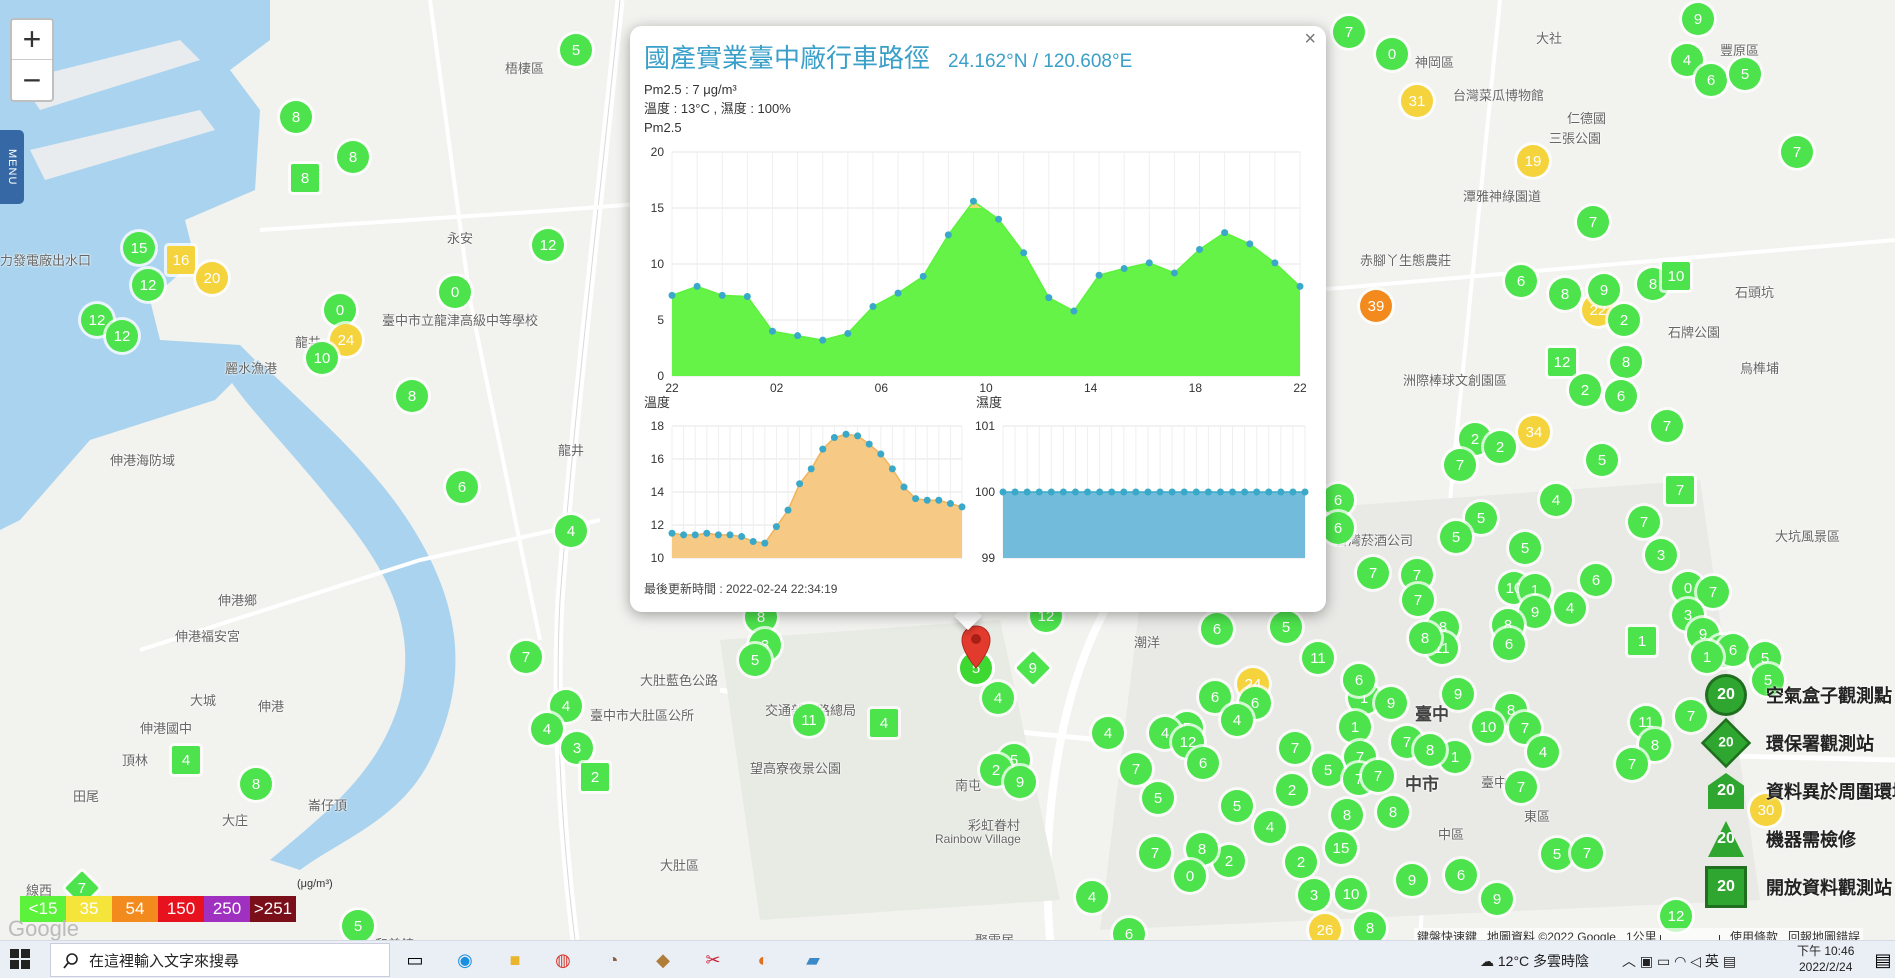 Image resolution: width=1895 pixels, height=978 pixels. Describe the element at coordinates (415, 960) in the screenshot. I see `task-view-icon: ▭` at that location.